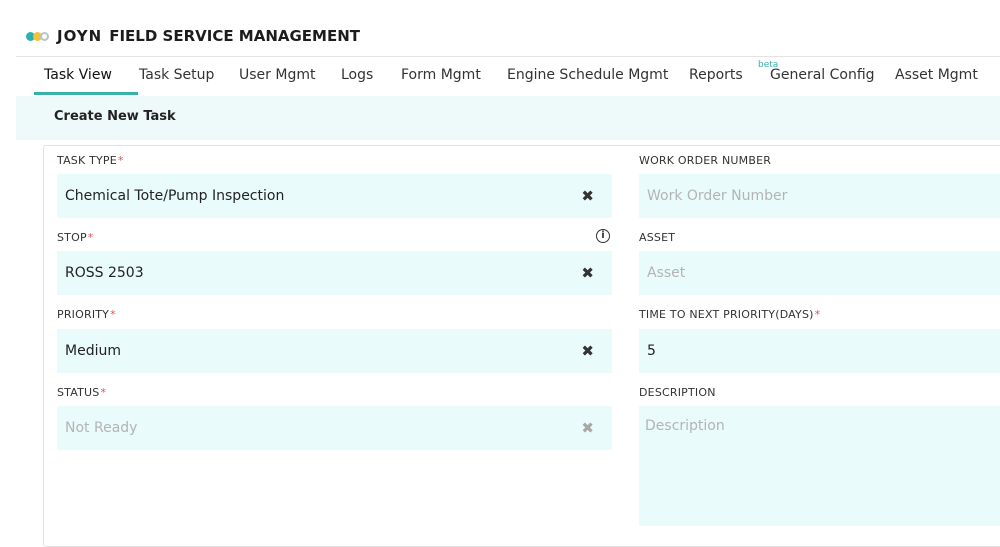  What do you see at coordinates (587, 351) in the screenshot?
I see `clear-priority-icon: ✖` at bounding box center [587, 351].